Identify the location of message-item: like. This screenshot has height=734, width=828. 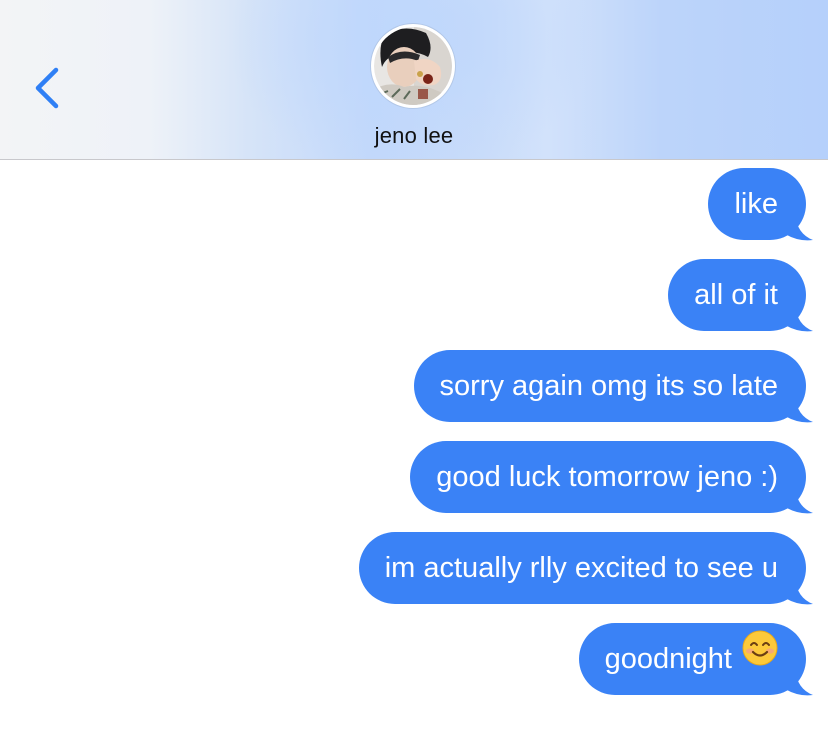
(760, 204).